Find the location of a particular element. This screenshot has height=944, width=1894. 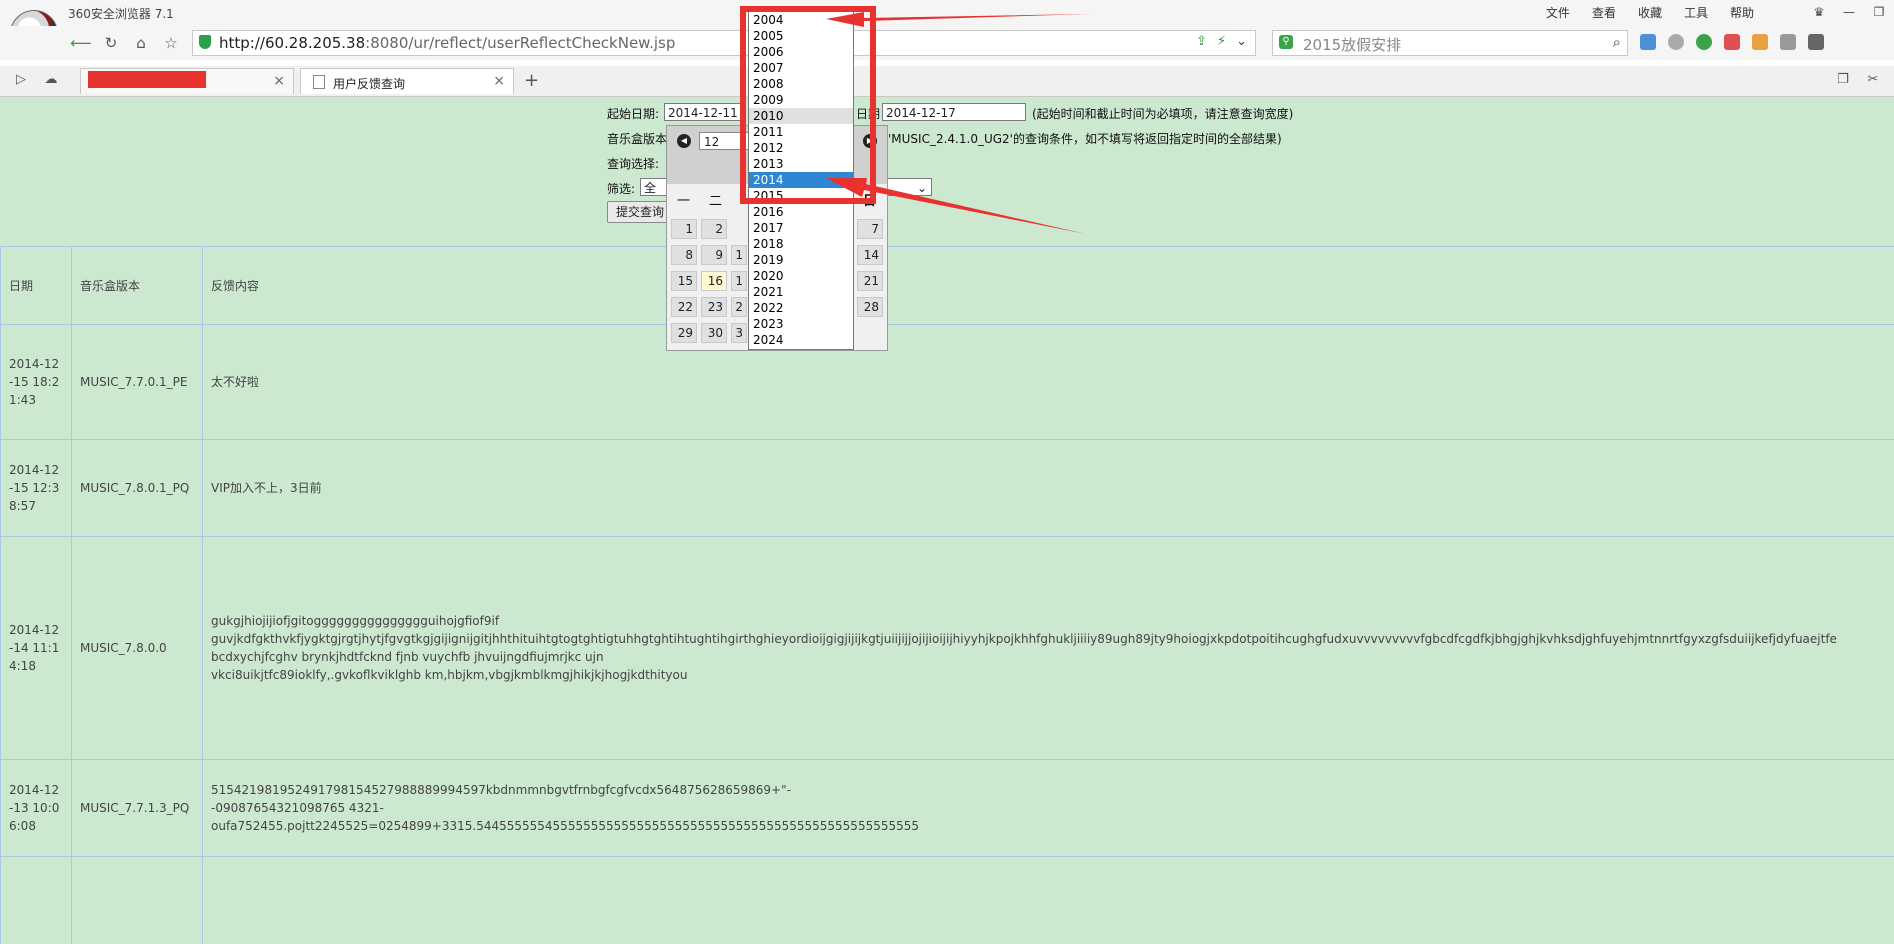

user-icon is located at coordinates (1676, 42).